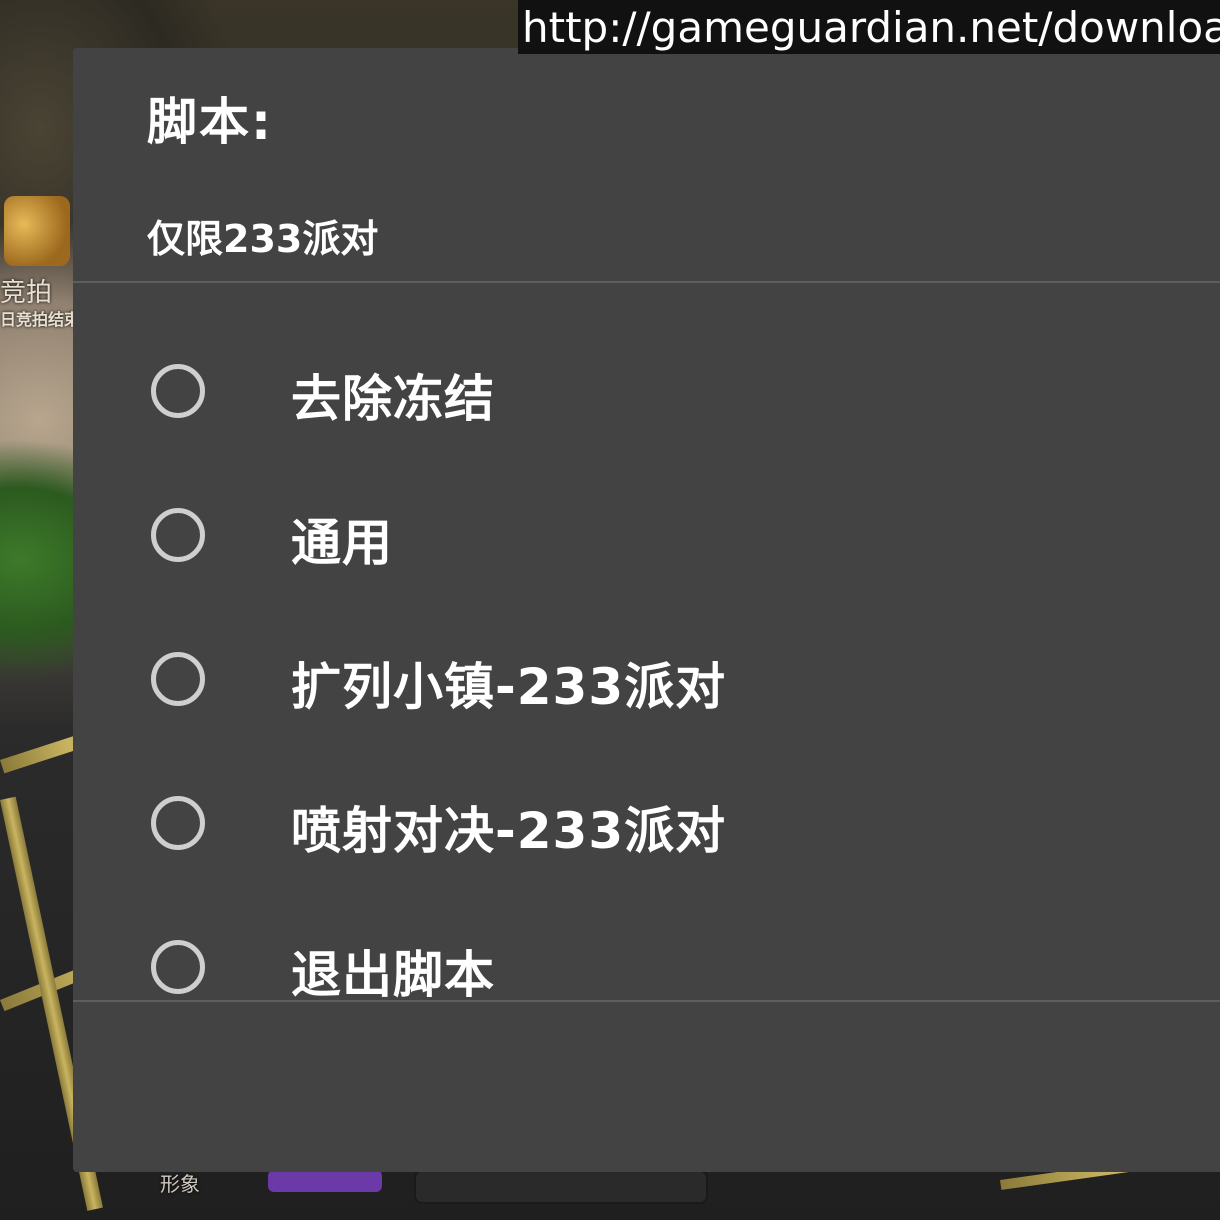 This screenshot has width=1220, height=1220. Describe the element at coordinates (646, 393) in the screenshot. I see `option-remove-freeze: 去除冻结` at that location.